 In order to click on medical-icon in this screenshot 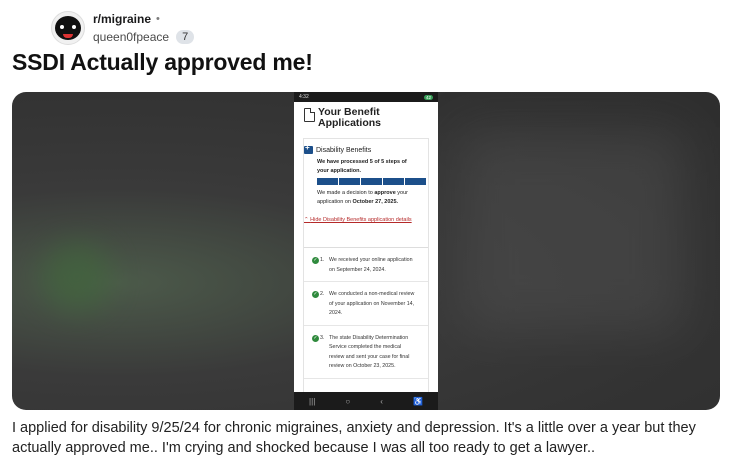, I will do `click(308, 148)`.